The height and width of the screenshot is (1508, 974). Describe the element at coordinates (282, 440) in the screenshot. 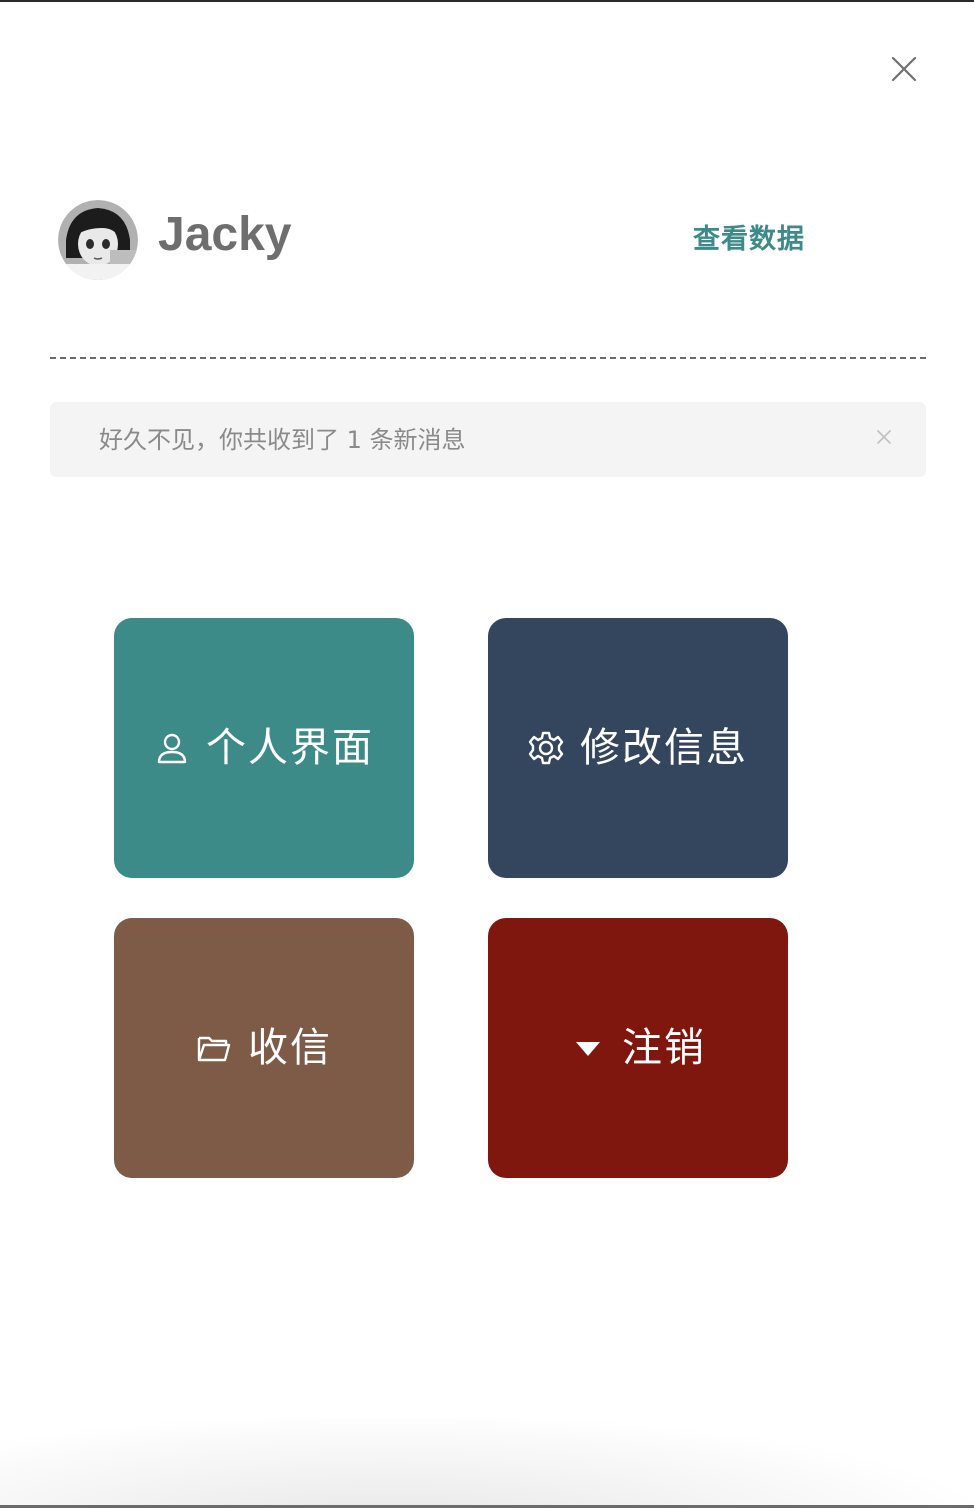

I see `alert-message: 好久不见，你共收到了 1 条新消息` at that location.